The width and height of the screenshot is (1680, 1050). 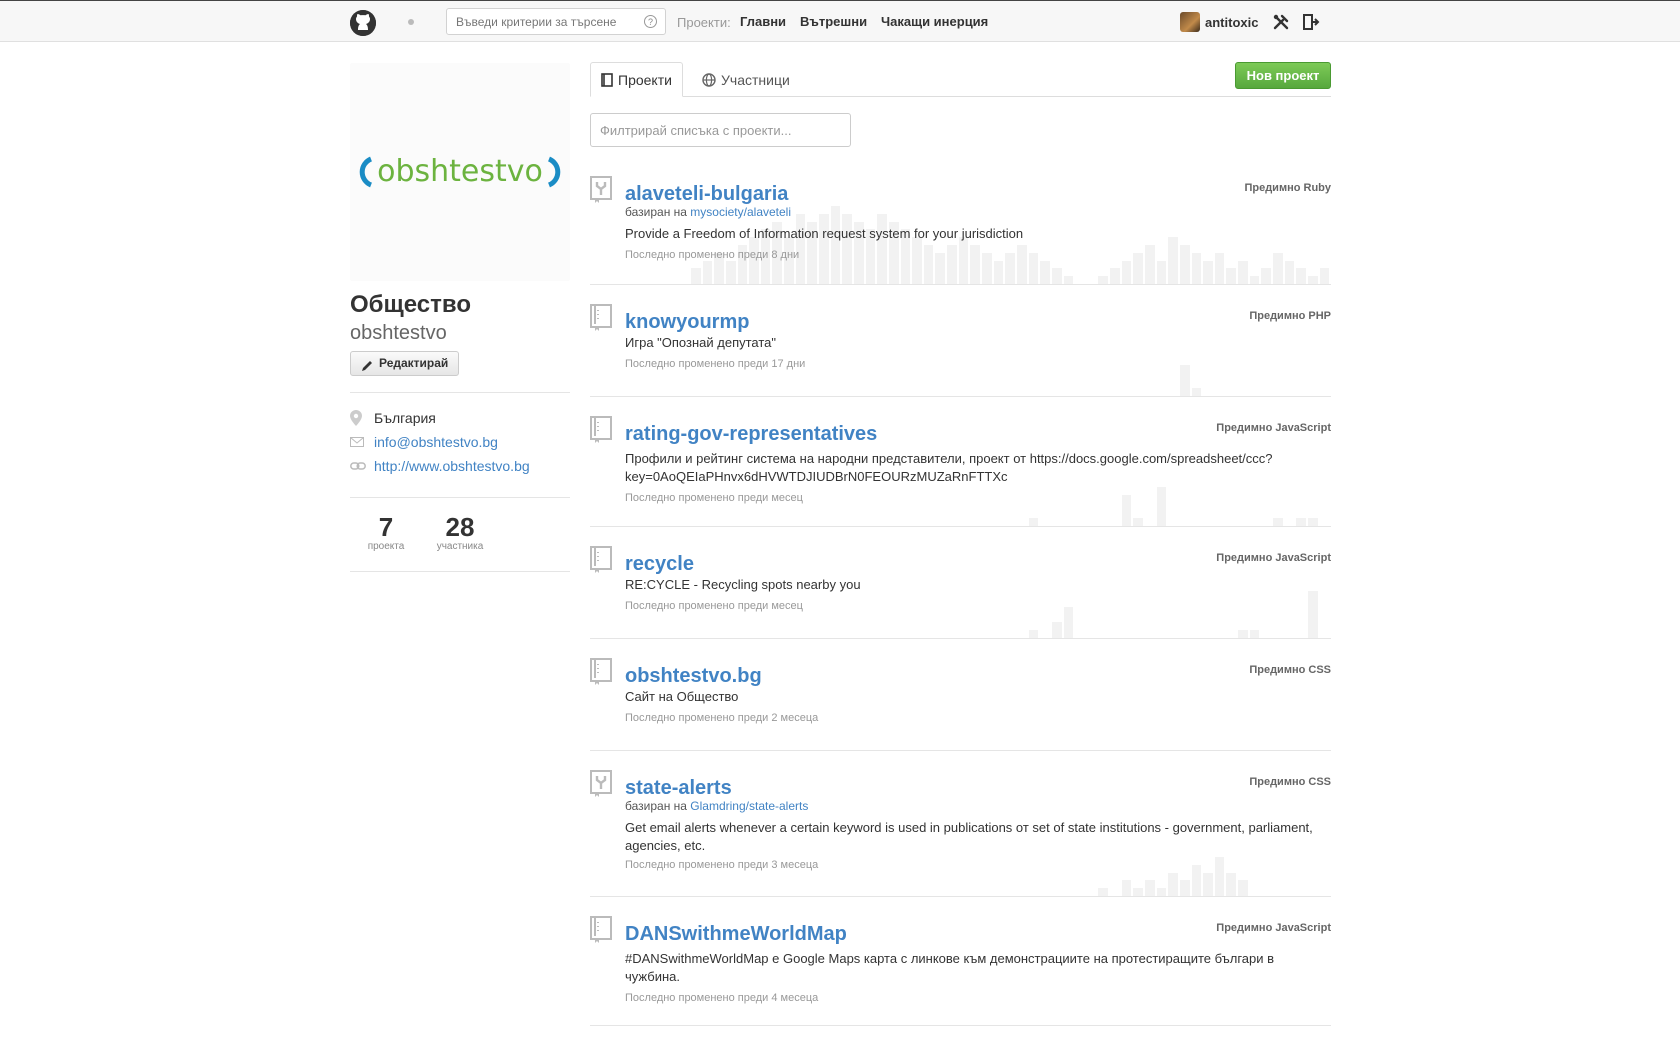 I want to click on edit-button-label: Редактирай, so click(x=414, y=363).